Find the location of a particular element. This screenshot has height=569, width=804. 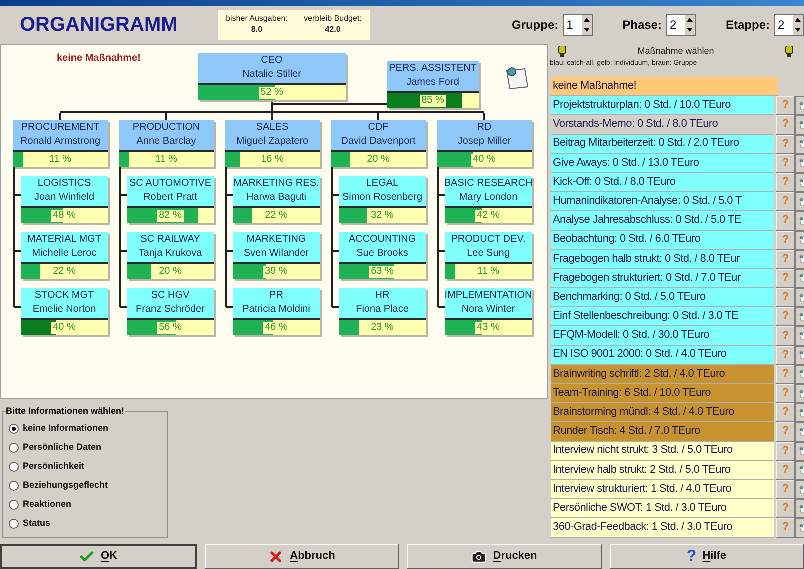

node-header: PRODUCT DEV. Lee Sung is located at coordinates (488, 248).